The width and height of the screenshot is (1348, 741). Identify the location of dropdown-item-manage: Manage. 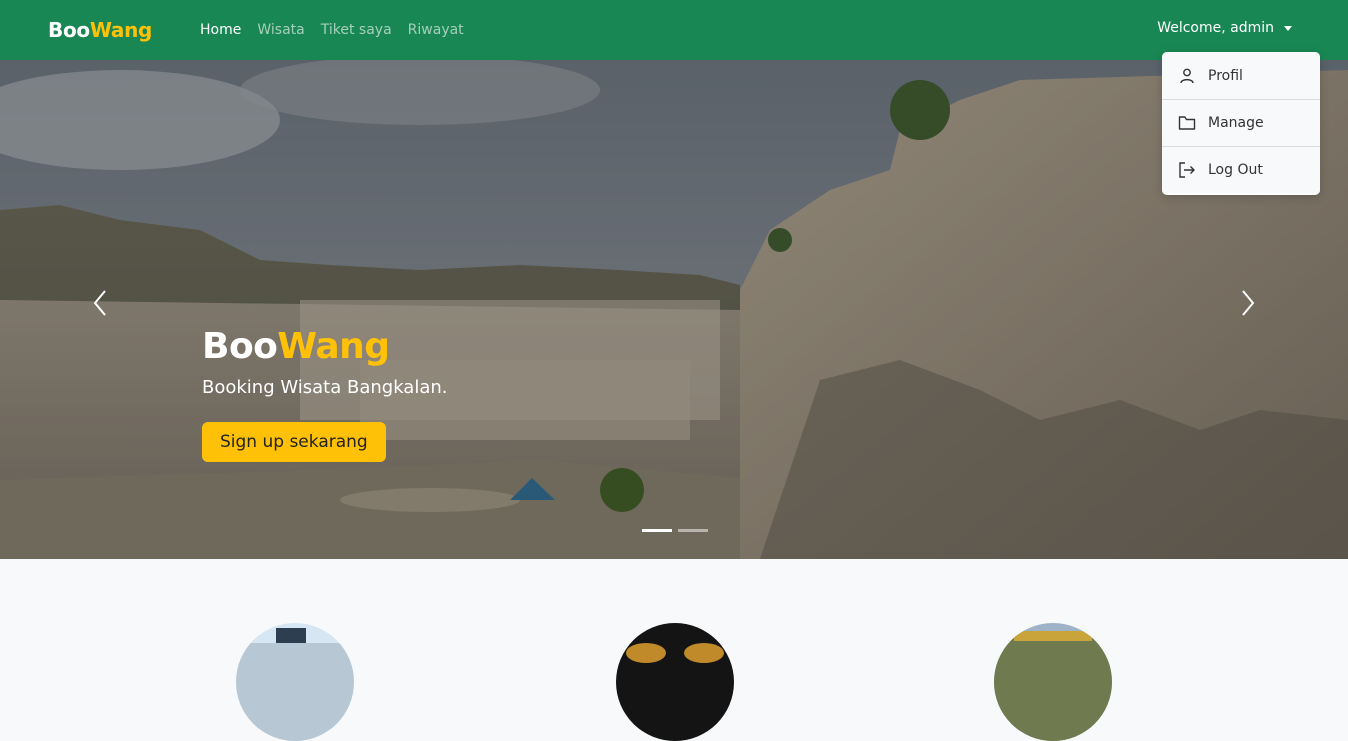
(1241, 122).